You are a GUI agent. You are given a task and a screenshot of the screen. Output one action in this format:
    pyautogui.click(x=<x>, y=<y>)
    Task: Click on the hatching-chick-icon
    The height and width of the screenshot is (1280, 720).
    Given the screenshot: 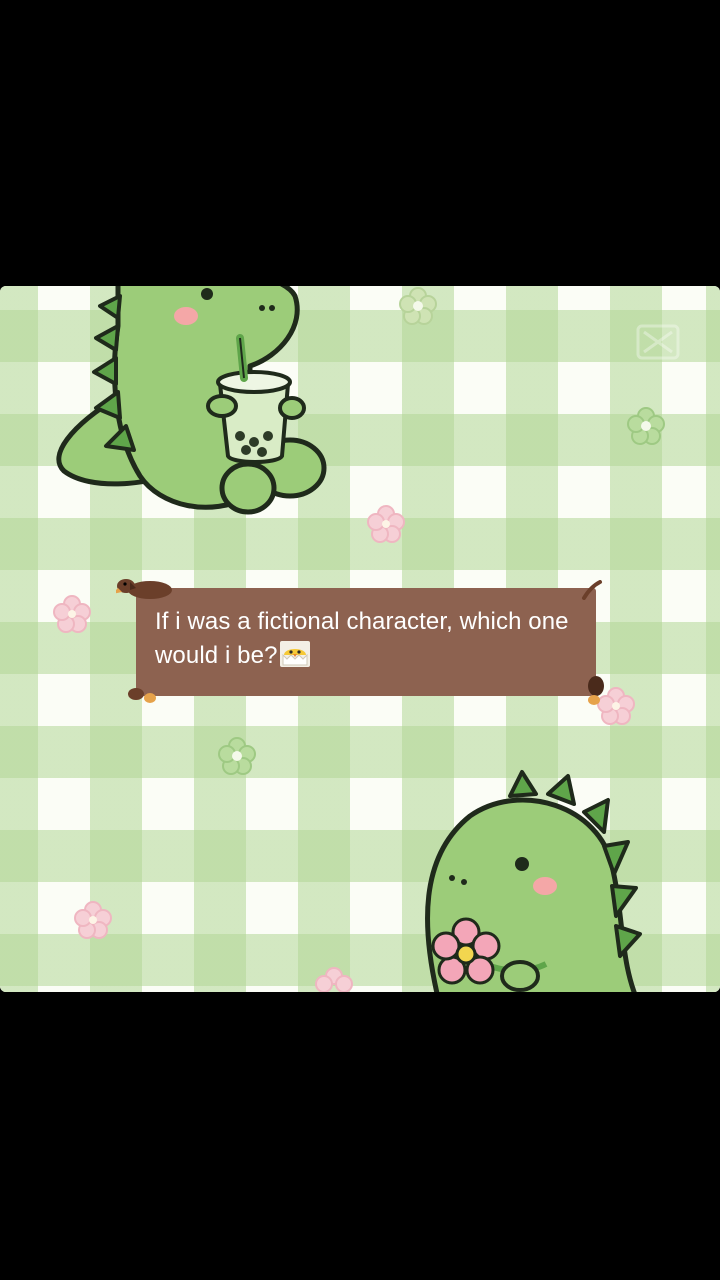 What is the action you would take?
    pyautogui.click(x=294, y=654)
    